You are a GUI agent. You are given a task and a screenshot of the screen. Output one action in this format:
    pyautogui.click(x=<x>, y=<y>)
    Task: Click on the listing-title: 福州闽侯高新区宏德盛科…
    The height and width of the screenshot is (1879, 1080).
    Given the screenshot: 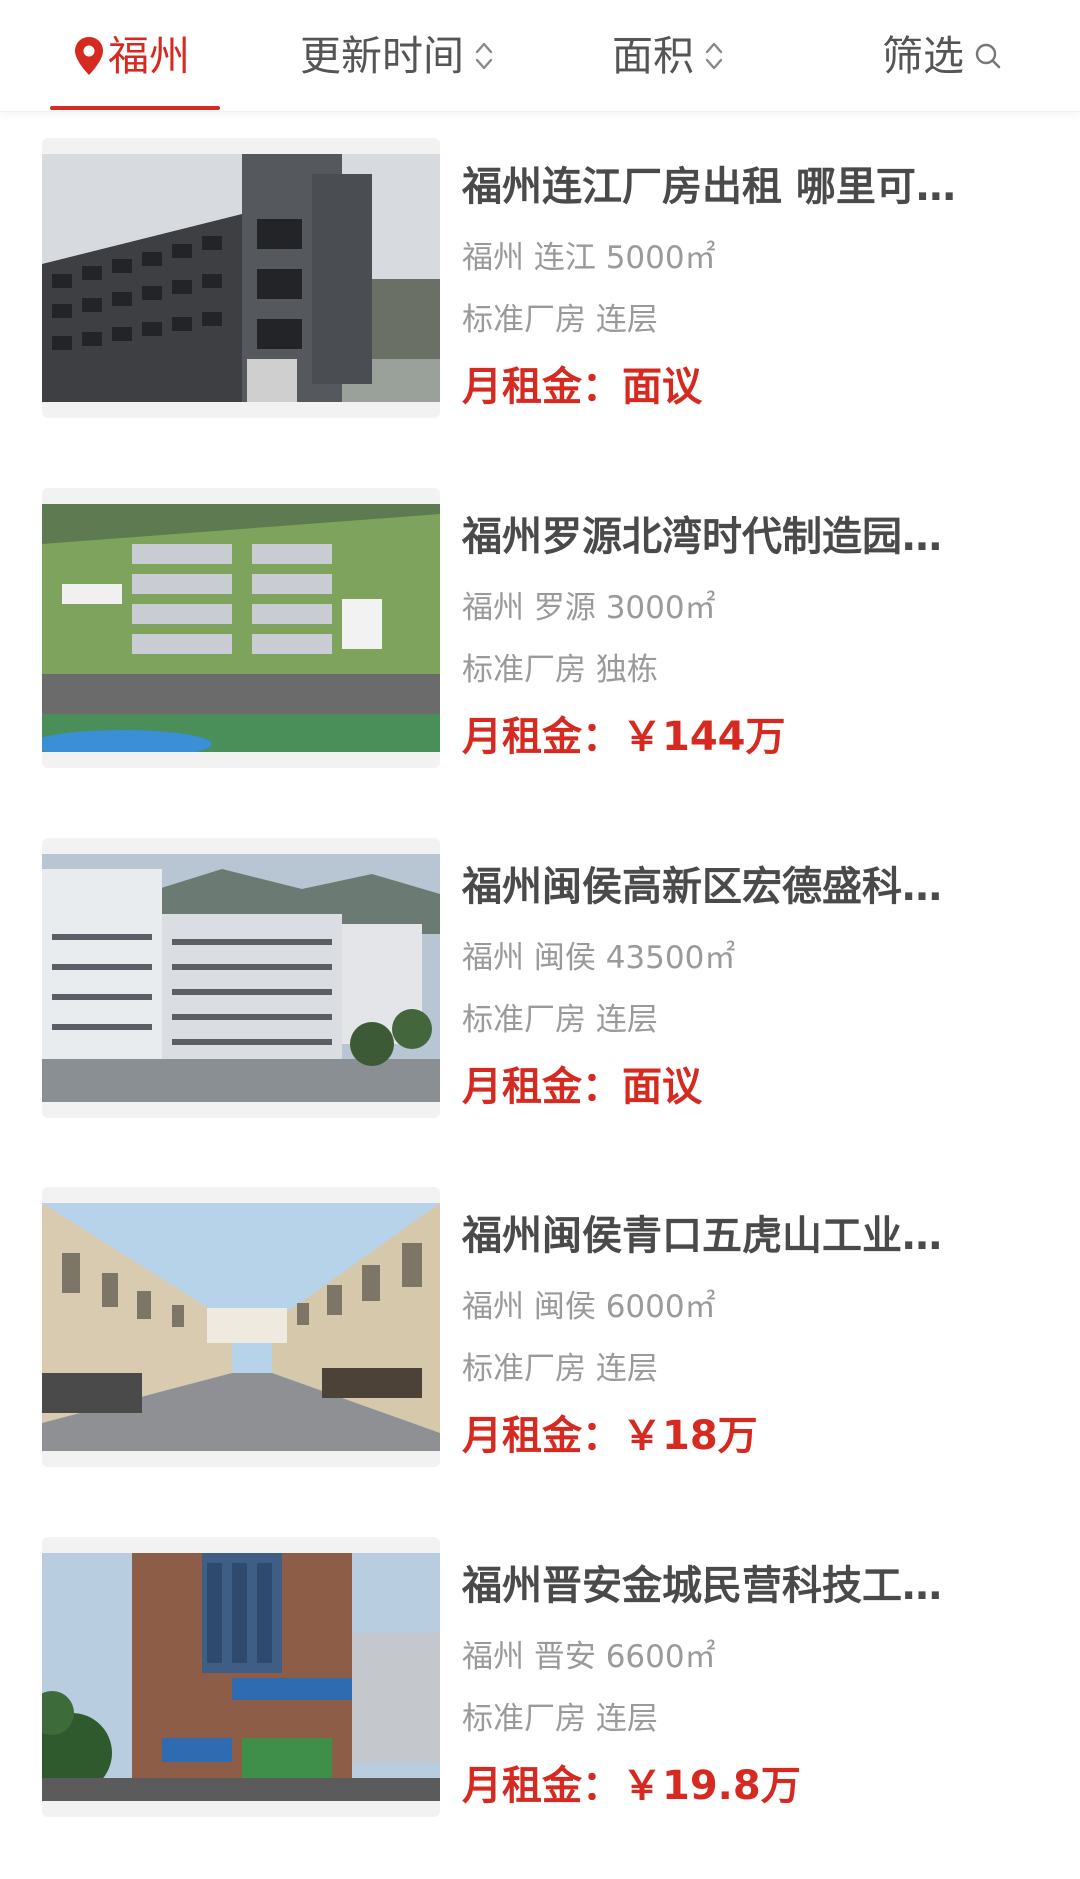 What is the action you would take?
    pyautogui.click(x=742, y=887)
    